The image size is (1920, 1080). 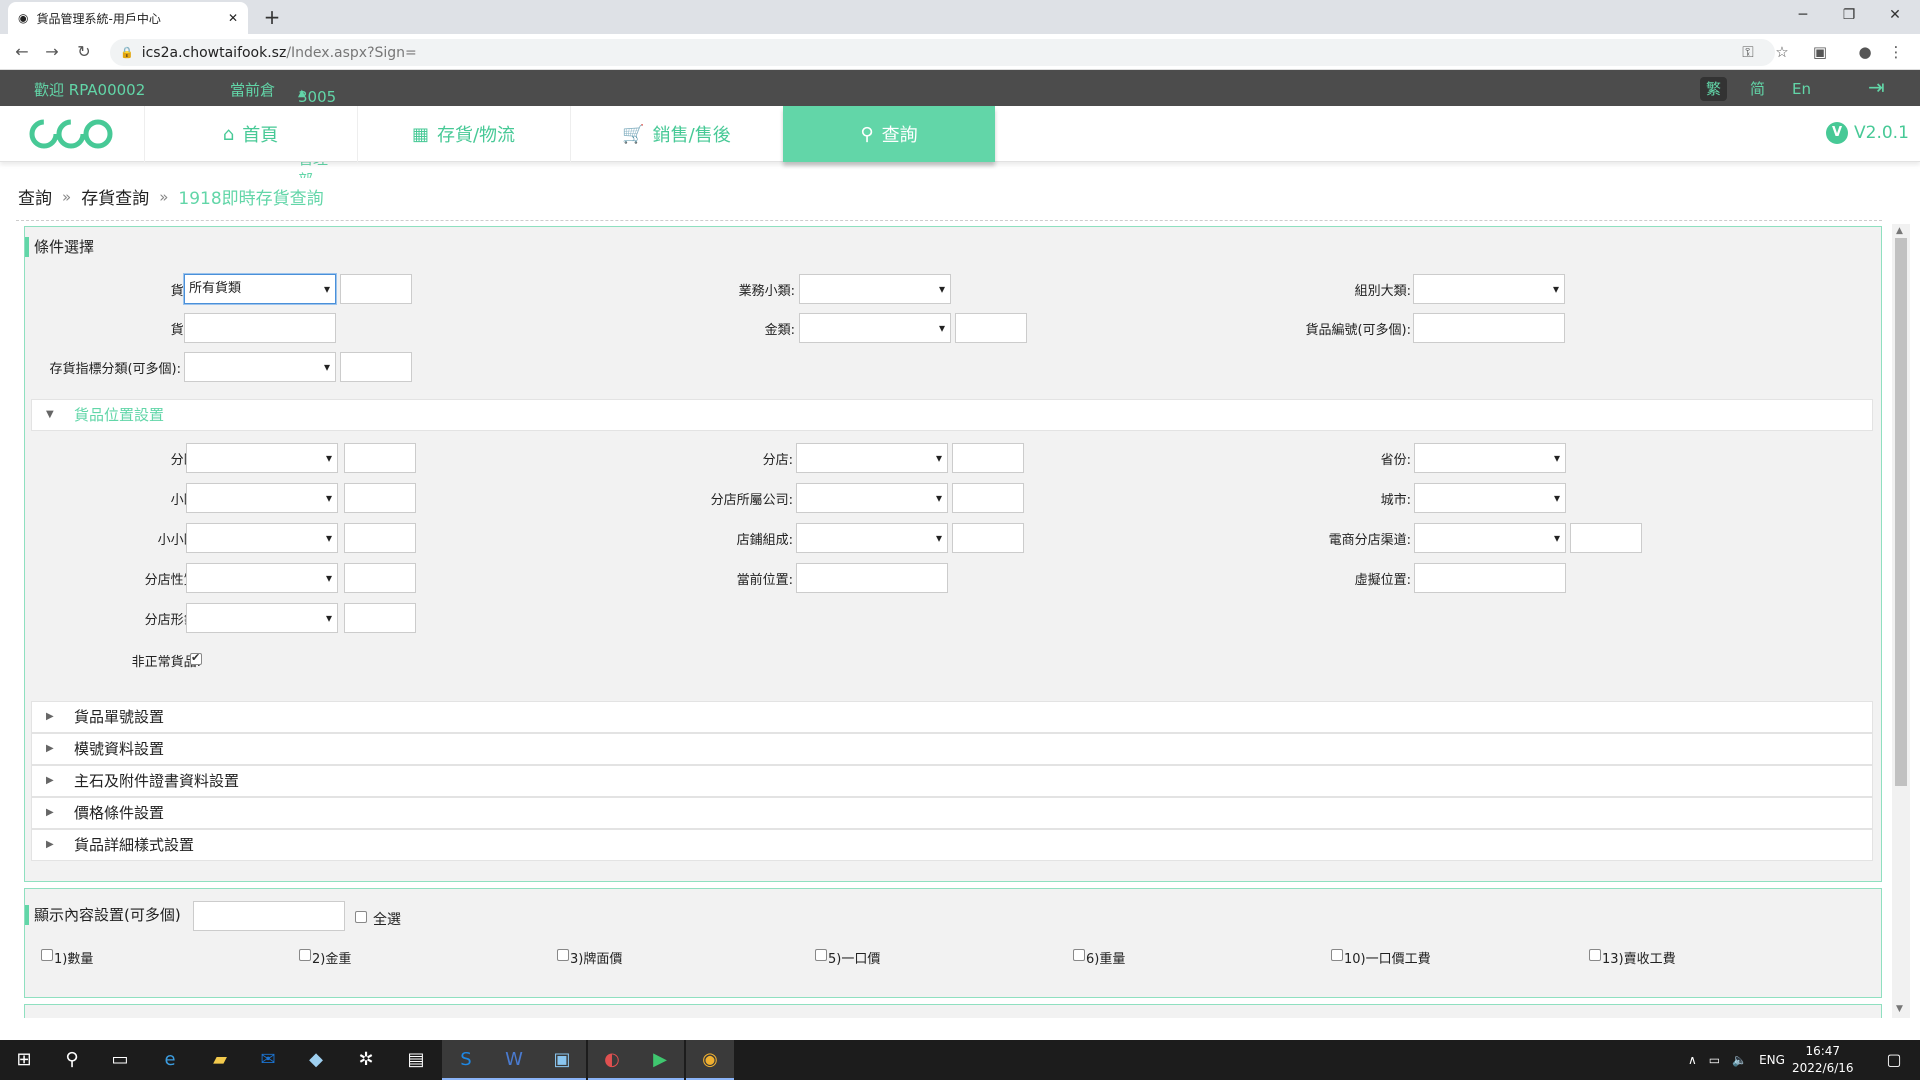 What do you see at coordinates (1757, 89) in the screenshot?
I see `lang-simplified: 简` at bounding box center [1757, 89].